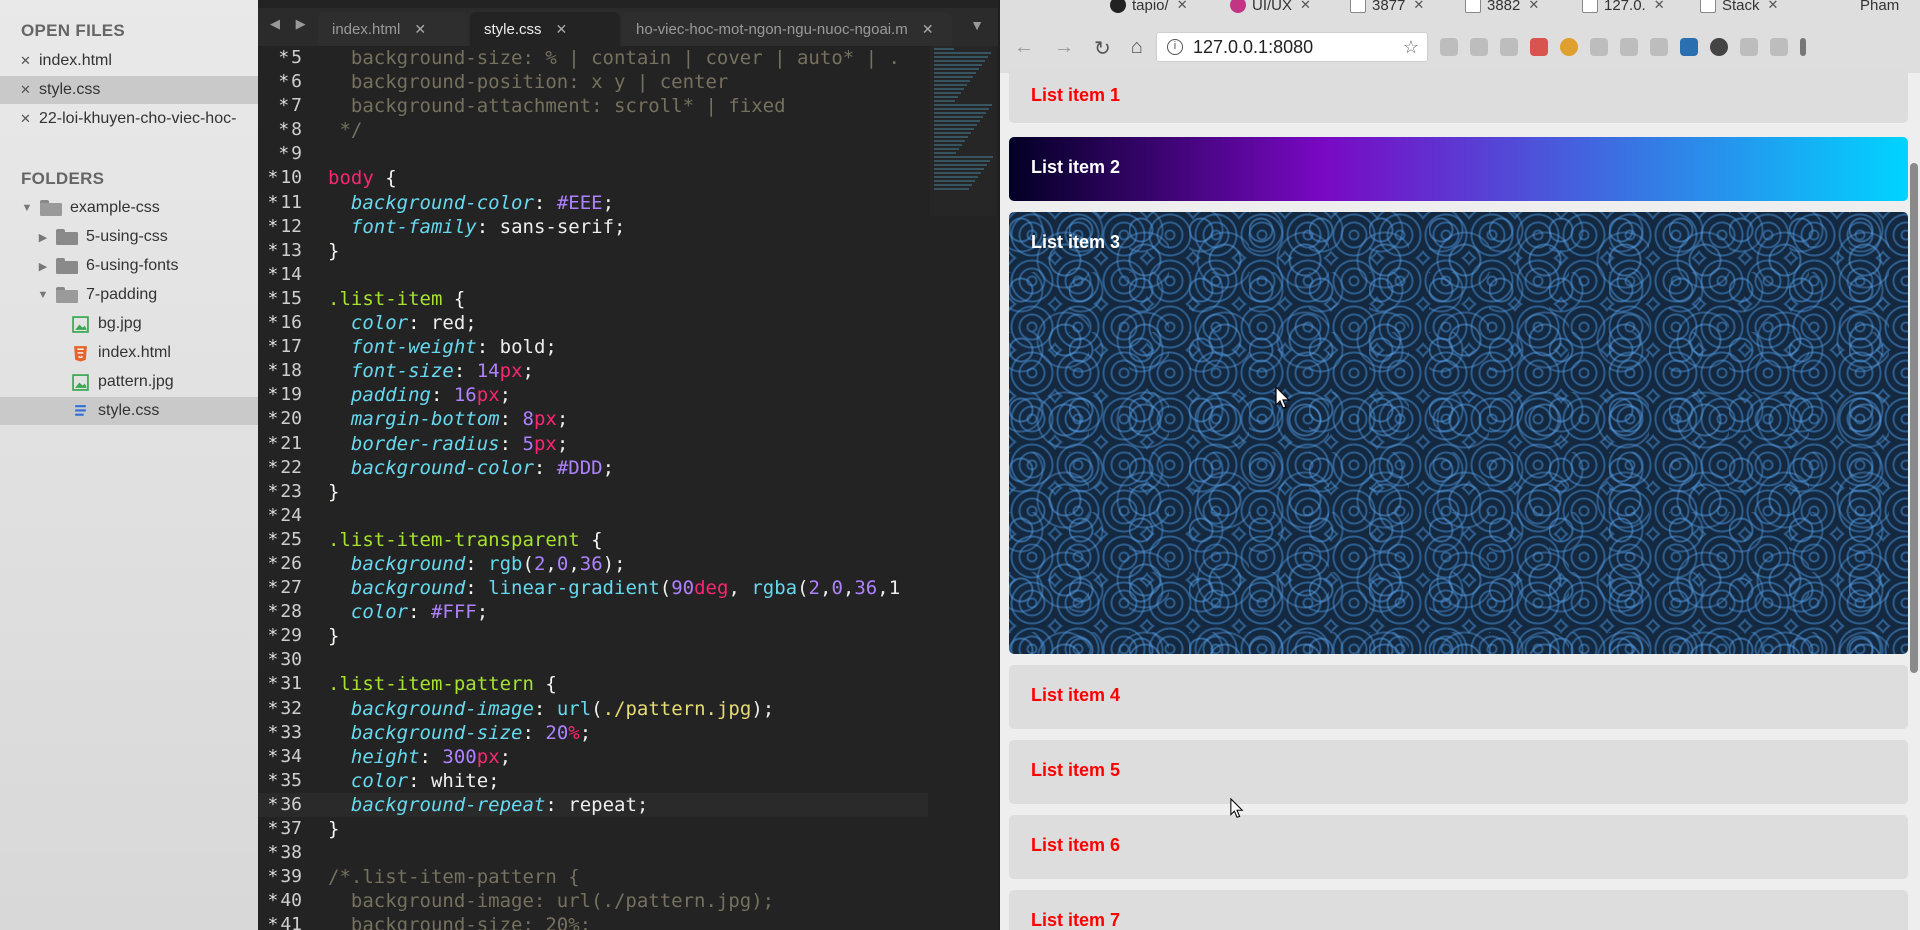 This screenshot has height=930, width=1920. I want to click on code-line: * 28 color: #FFF;, so click(593, 612).